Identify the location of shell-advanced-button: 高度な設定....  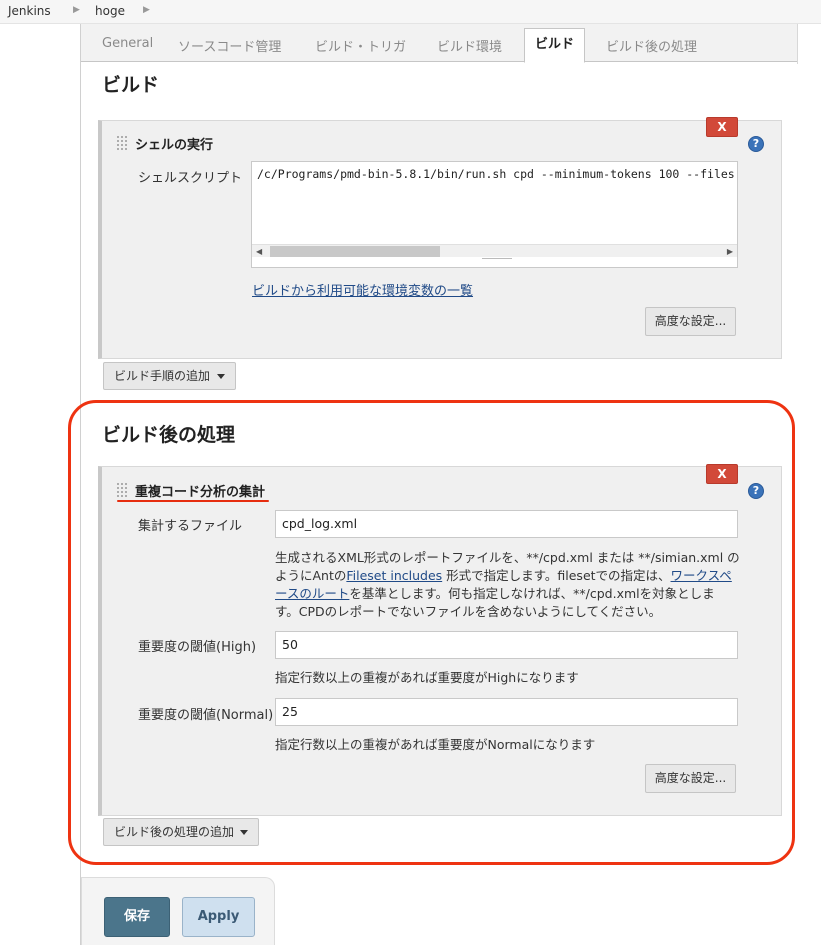
(690, 321).